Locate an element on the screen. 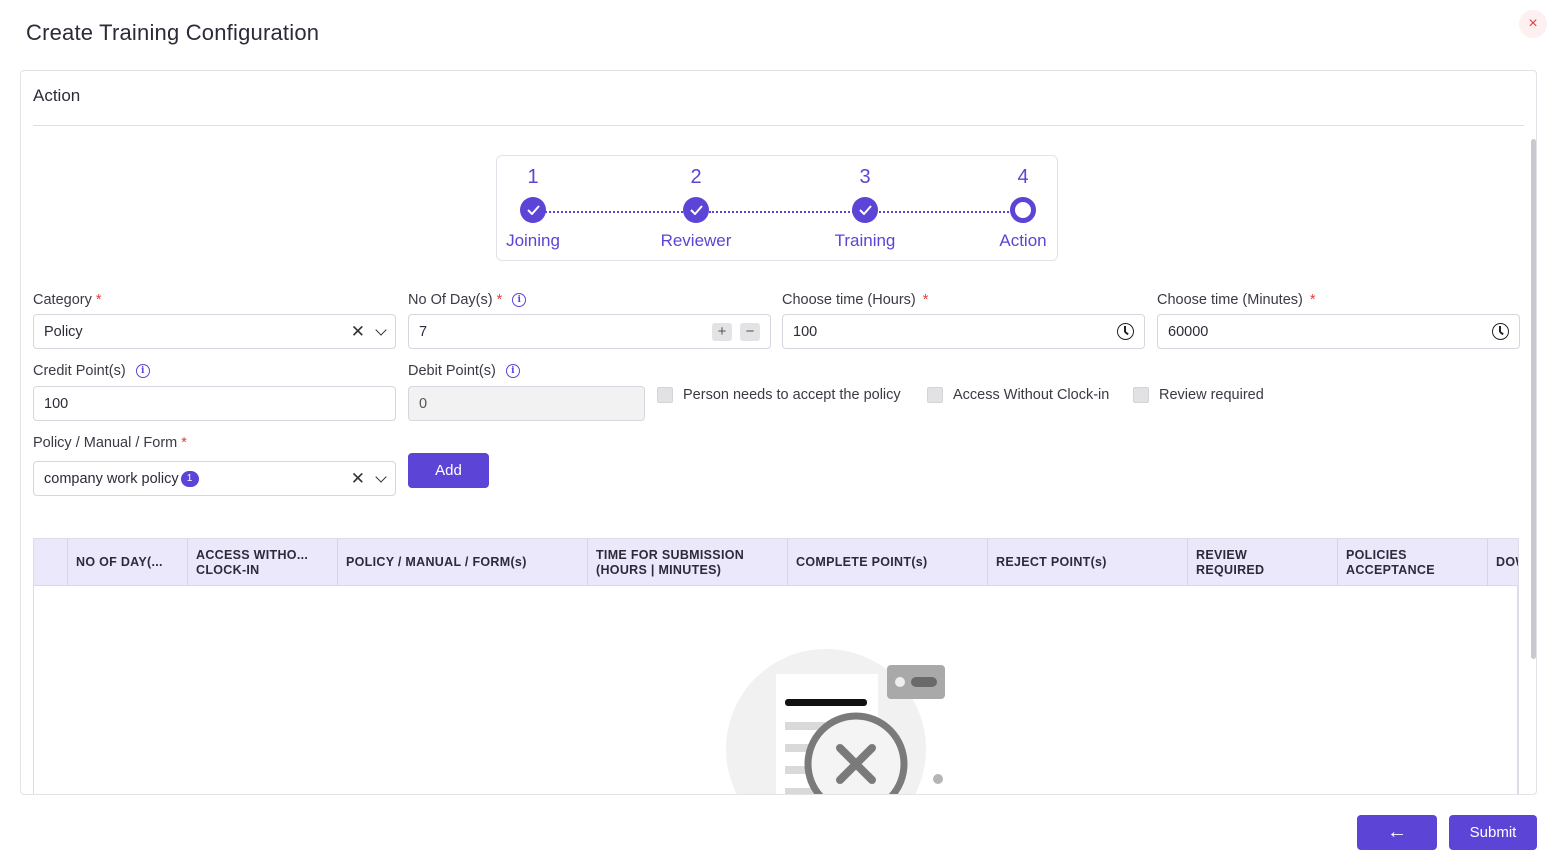 The height and width of the screenshot is (868, 1557). checkbox-label: Access Without Clock-in is located at coordinates (1031, 395).